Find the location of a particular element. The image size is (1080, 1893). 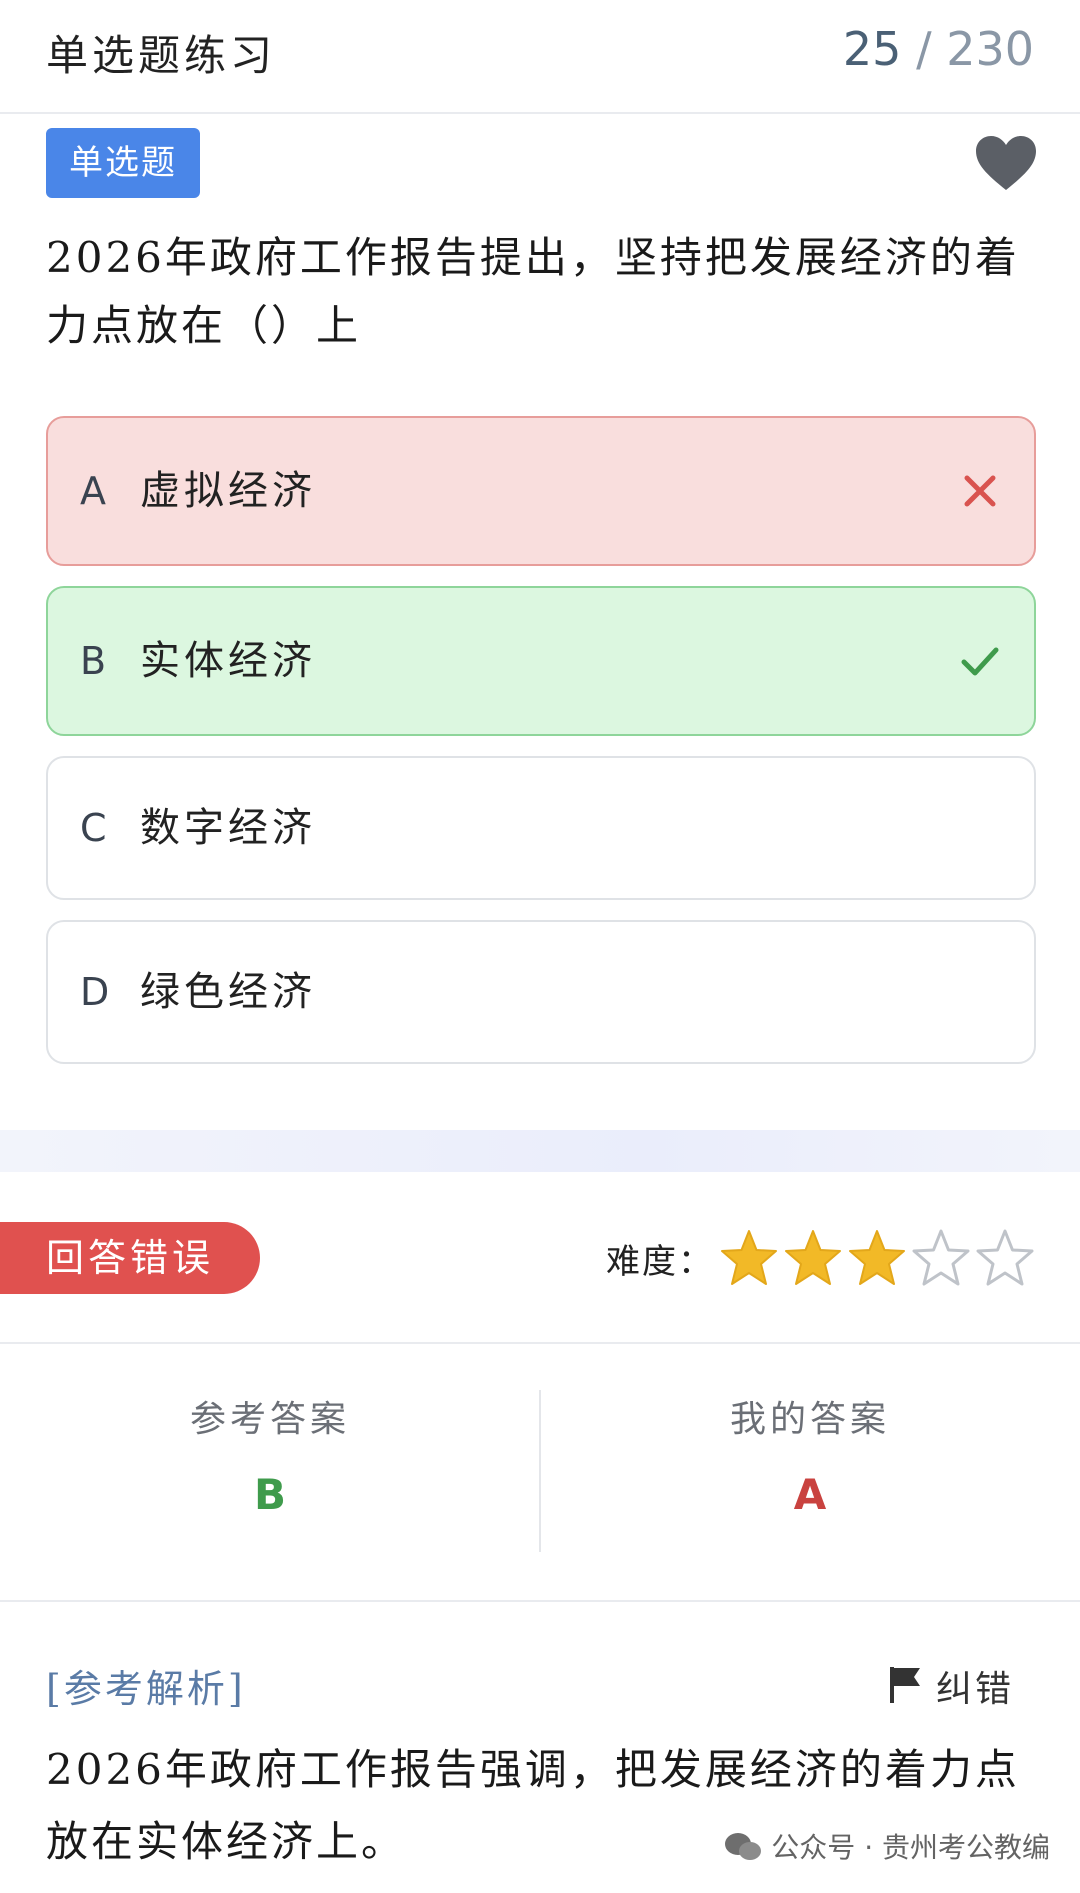

report-error-button: 纠错 is located at coordinates (951, 1686).